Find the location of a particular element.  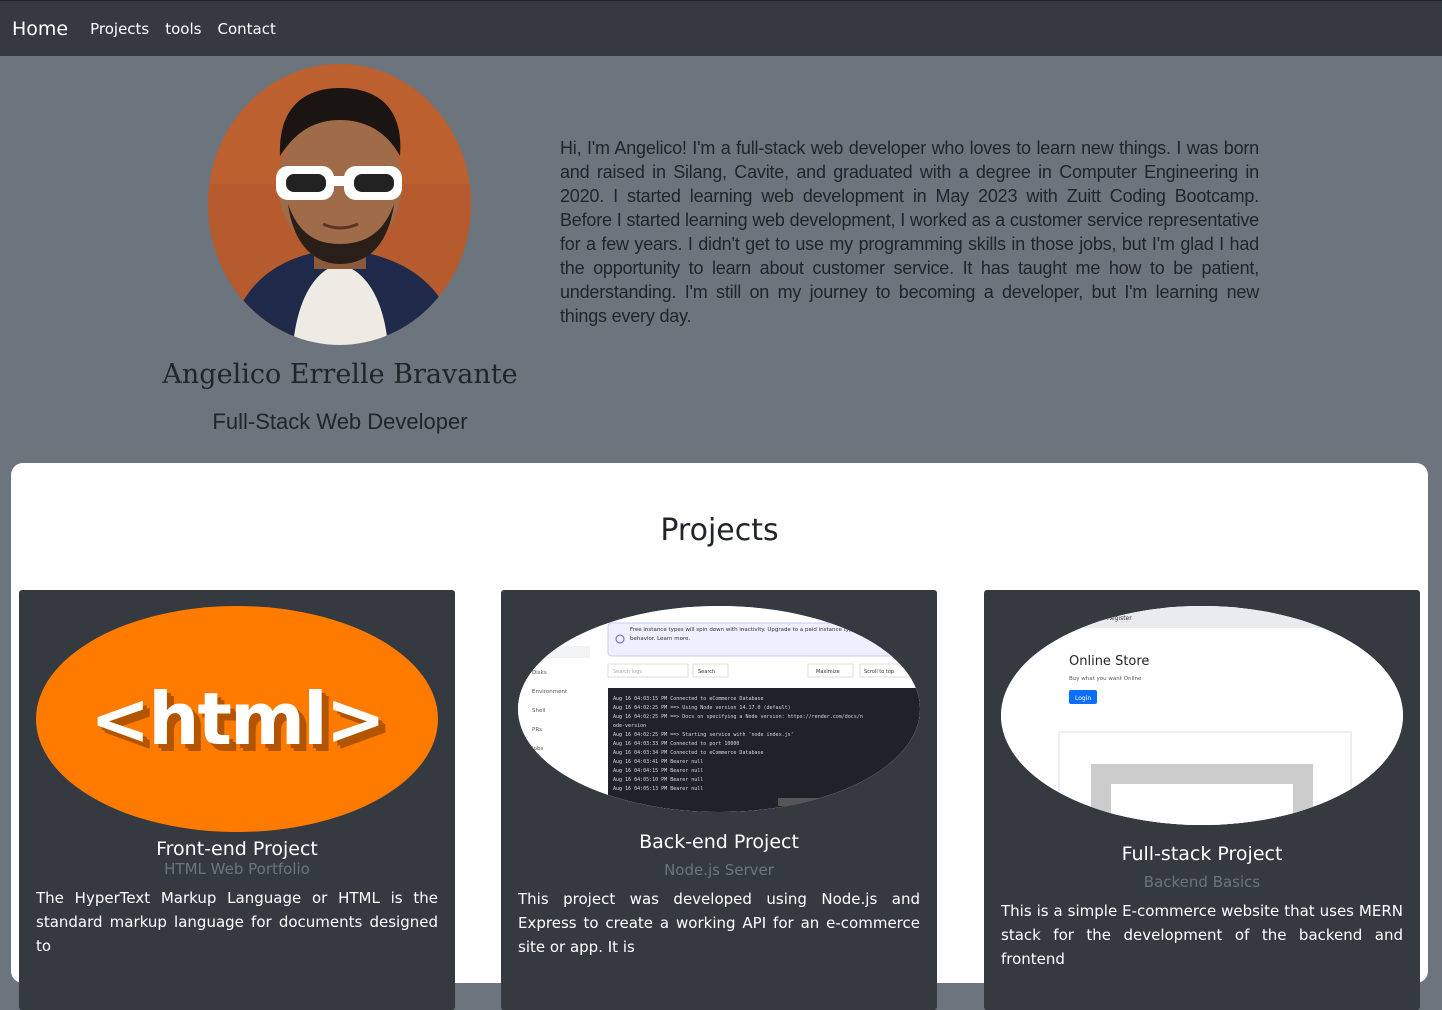

project-subtitle: HTML Web Portfolio is located at coordinates (237, 869).